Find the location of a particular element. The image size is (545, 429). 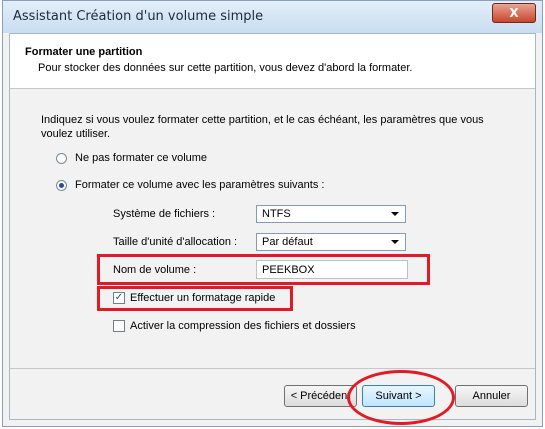

page-title: Formater une partition is located at coordinates (84, 52).